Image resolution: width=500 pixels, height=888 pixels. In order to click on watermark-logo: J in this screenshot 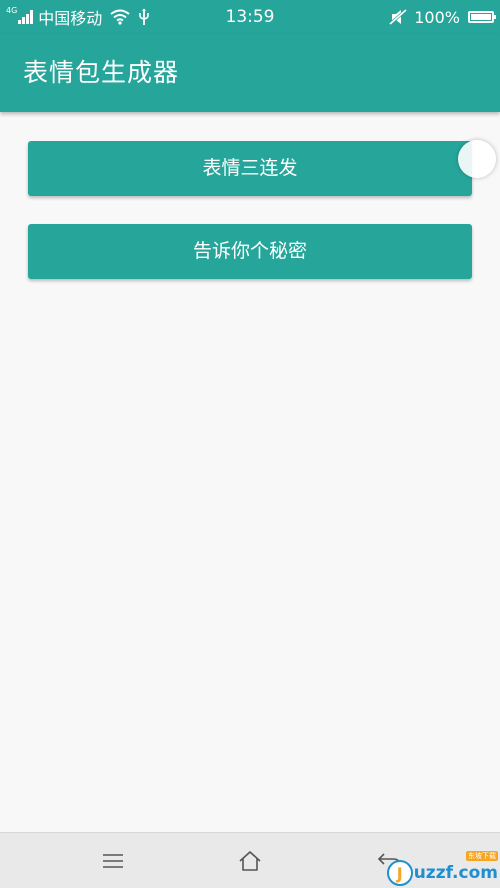, I will do `click(399, 873)`.